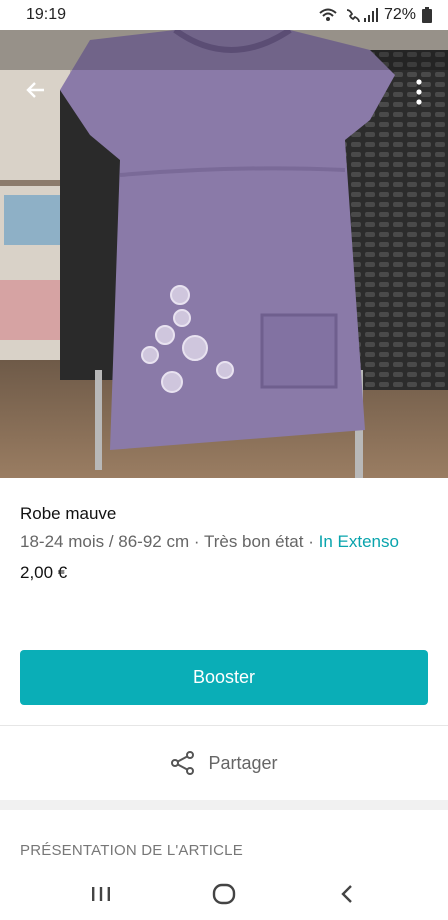  I want to click on battery-percent: 72%, so click(399, 14).